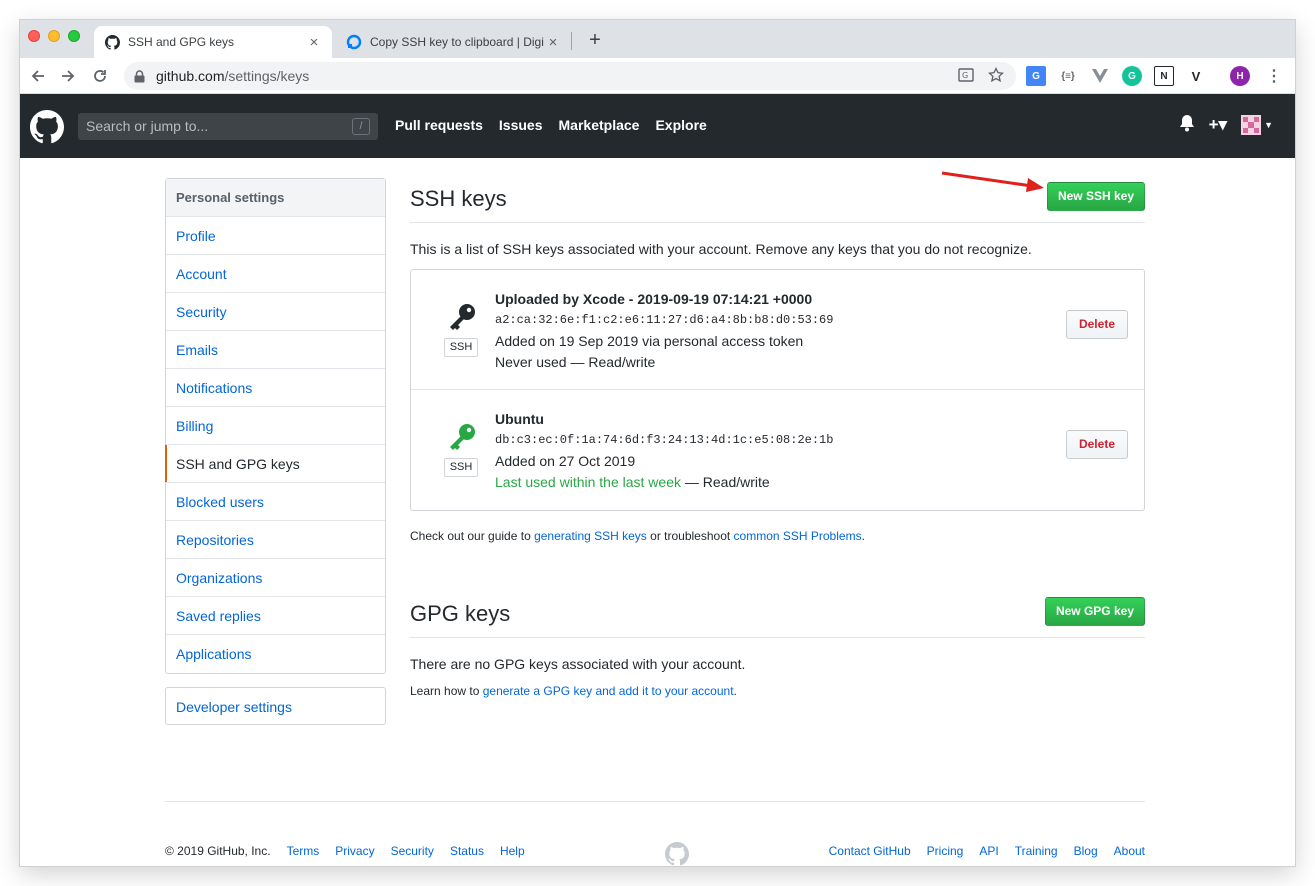  Describe the element at coordinates (354, 851) in the screenshot. I see `footer-link-privacy: Privacy` at that location.